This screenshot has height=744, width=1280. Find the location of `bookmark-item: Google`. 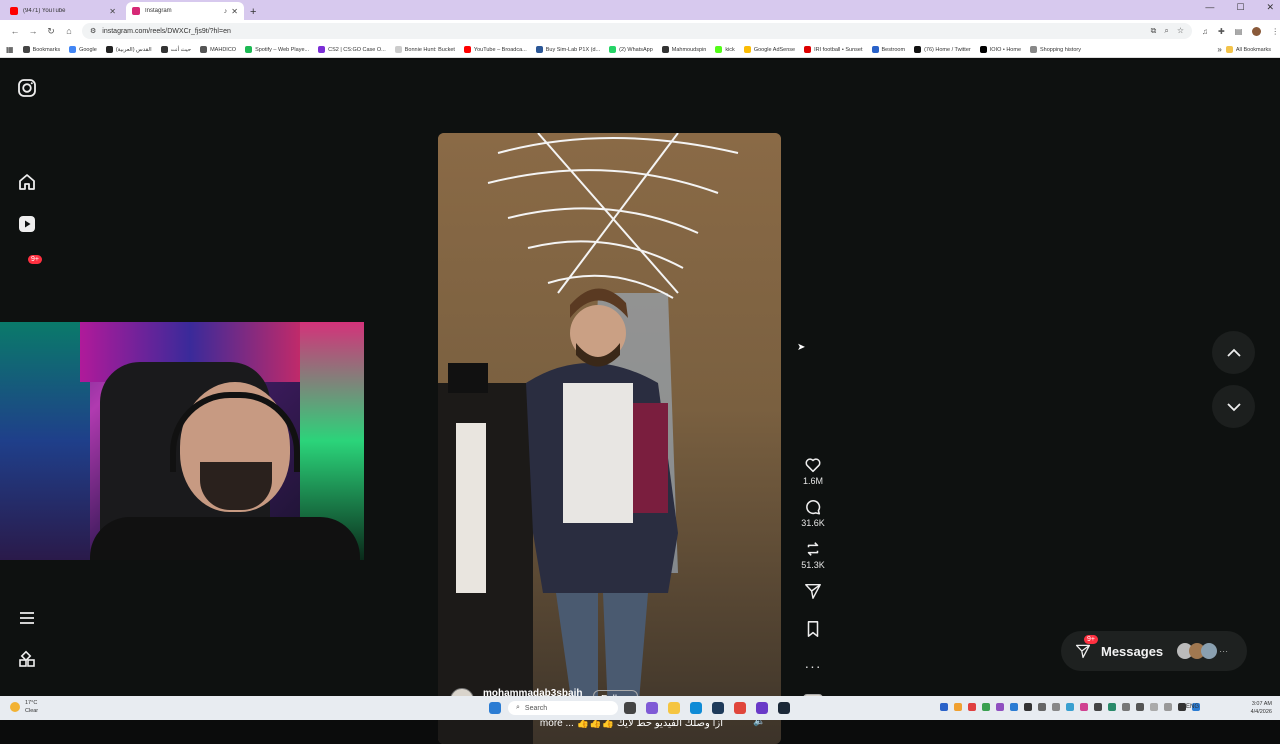

bookmark-item: Google is located at coordinates (83, 49).